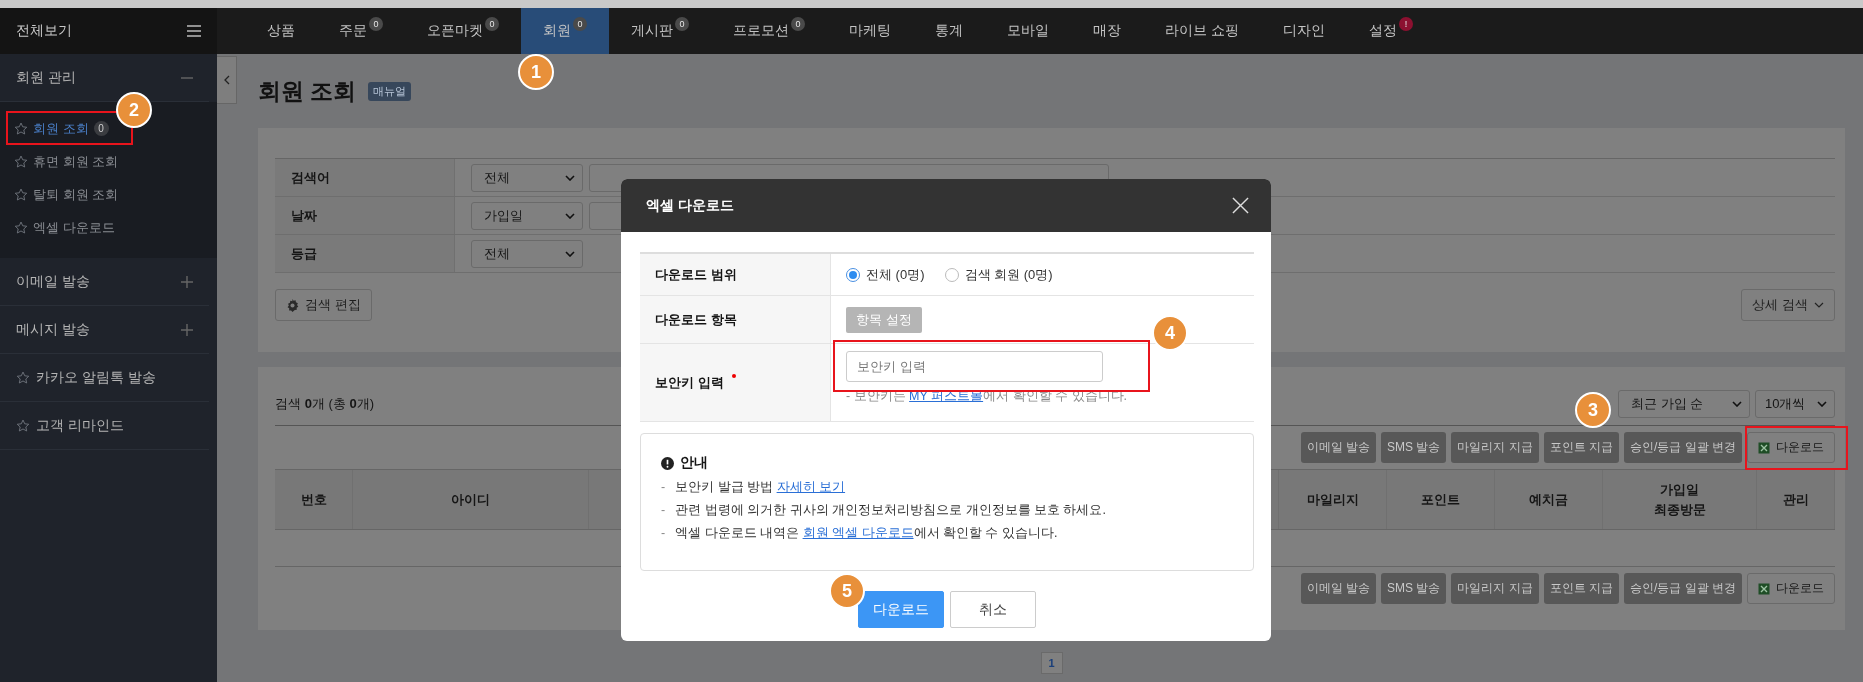 Image resolution: width=1863 pixels, height=682 pixels. Describe the element at coordinates (96, 377) in the screenshot. I see `item-label: 카카오 알림톡 발송` at that location.